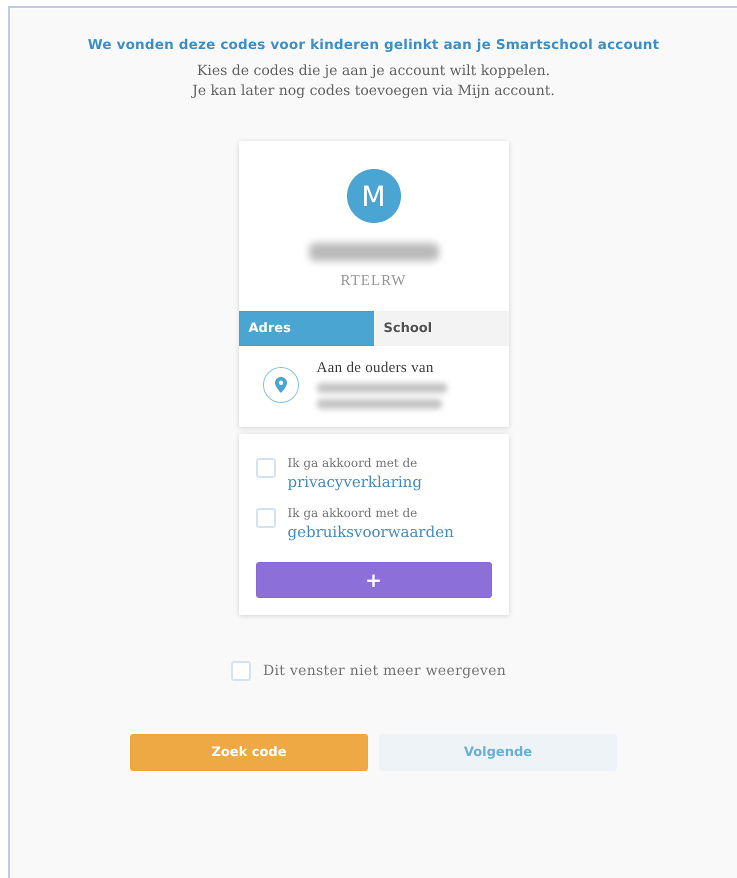  Describe the element at coordinates (249, 752) in the screenshot. I see `search-code-button: Zoek code` at that location.